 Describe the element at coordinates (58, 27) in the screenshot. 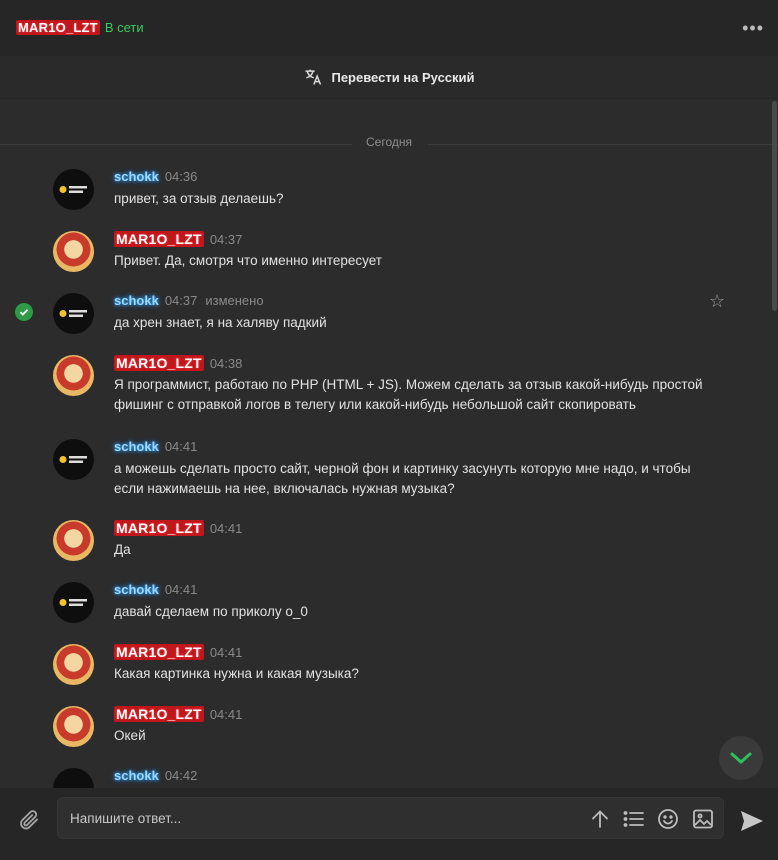

I see `chat-username: MAR1O_LZT` at that location.